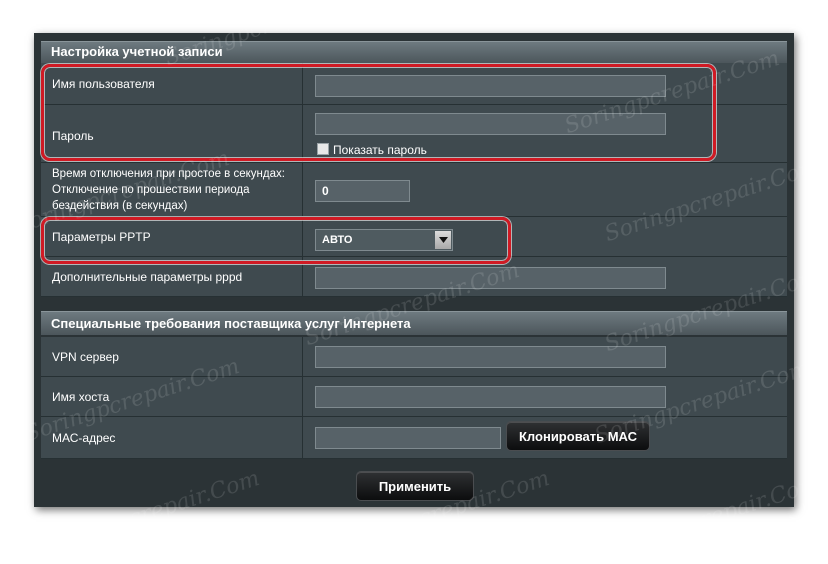 The height and width of the screenshot is (564, 828). What do you see at coordinates (137, 51) in the screenshot?
I see `account-section-title: Настройка учетной записи` at bounding box center [137, 51].